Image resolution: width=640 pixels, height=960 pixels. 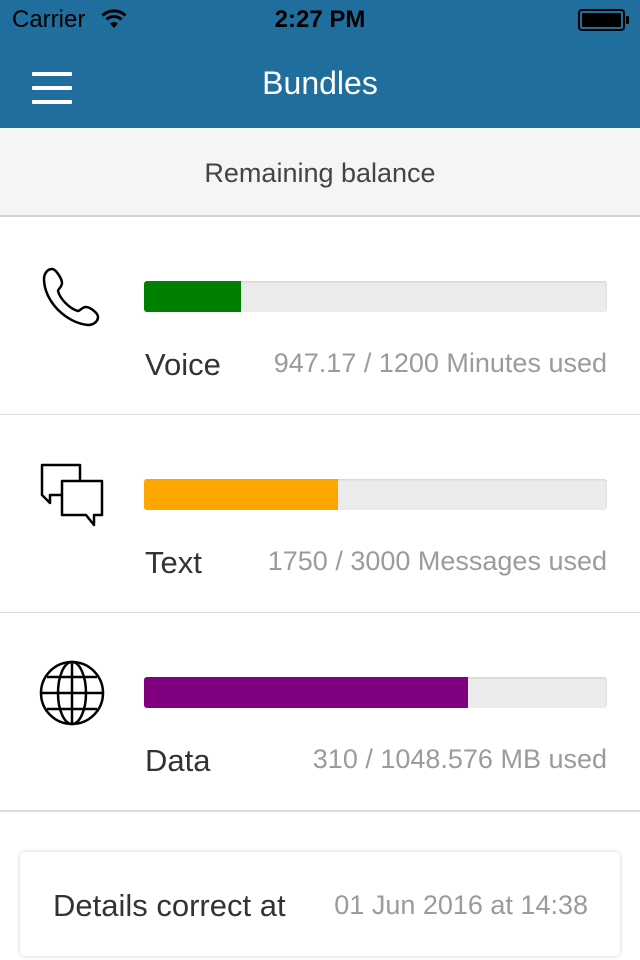 I want to click on voice-progress-fill, so click(x=193, y=296).